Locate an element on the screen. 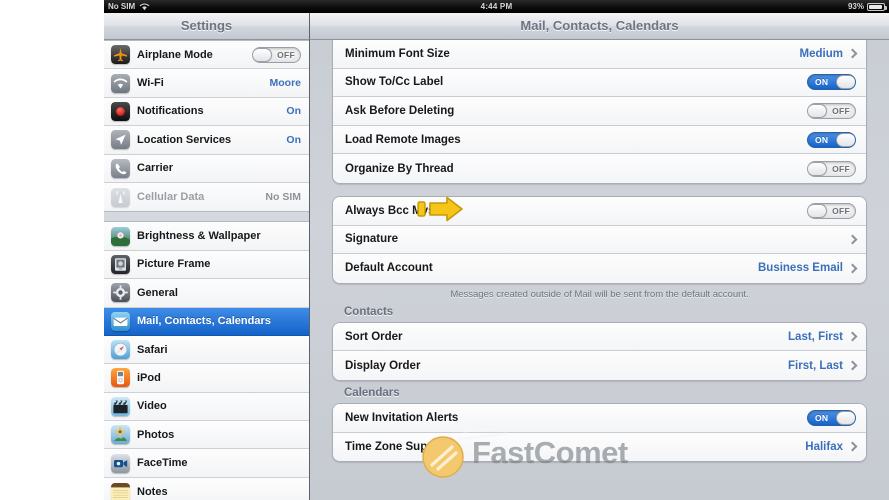  row-label: Sort Order is located at coordinates (374, 336).